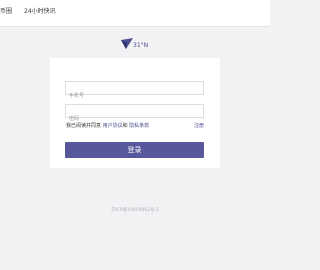 The image size is (320, 270). What do you see at coordinates (134, 96) in the screenshot?
I see `phone-input` at bounding box center [134, 96].